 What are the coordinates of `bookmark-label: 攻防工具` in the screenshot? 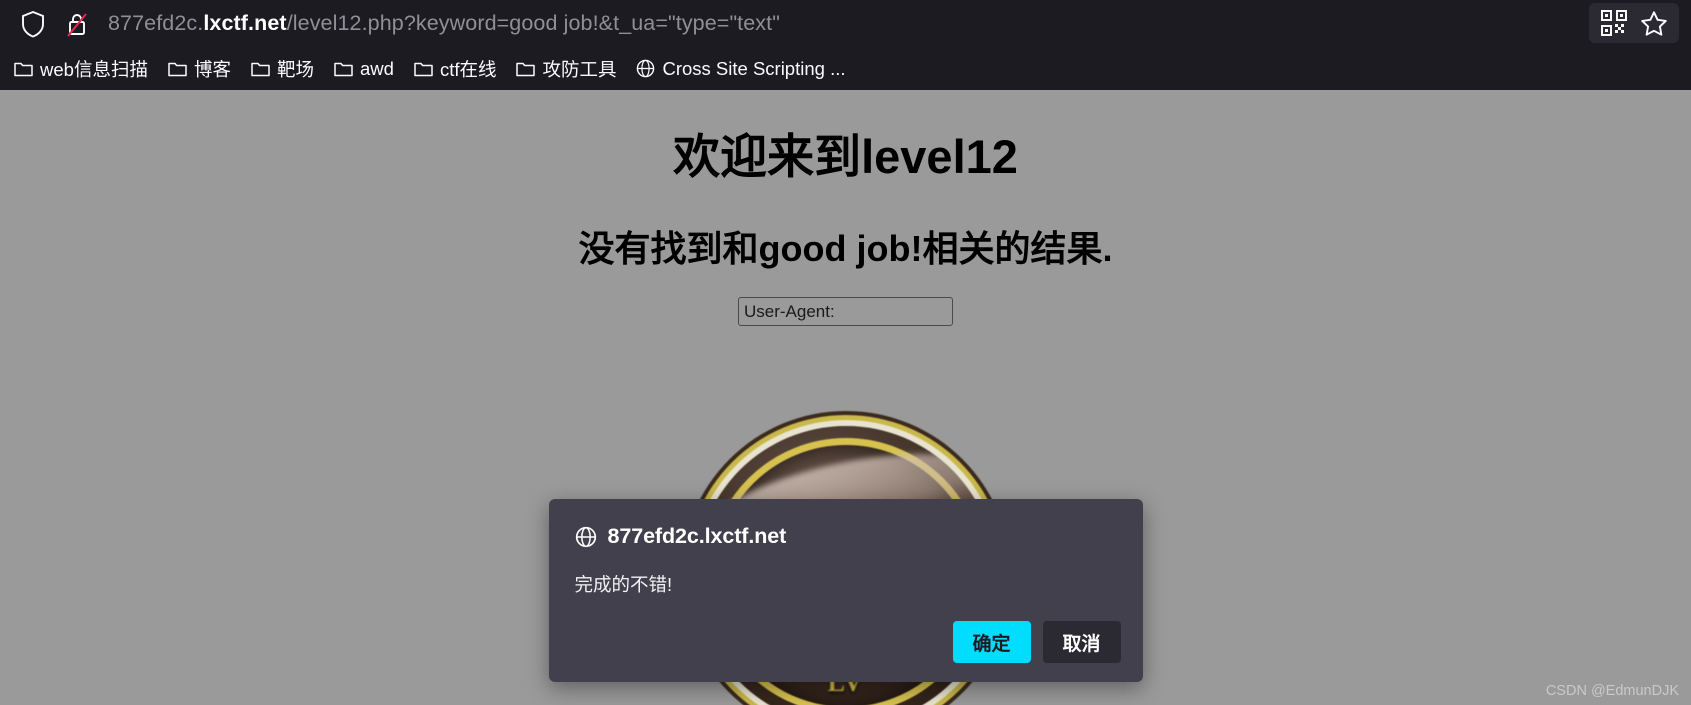 It's located at (579, 69).